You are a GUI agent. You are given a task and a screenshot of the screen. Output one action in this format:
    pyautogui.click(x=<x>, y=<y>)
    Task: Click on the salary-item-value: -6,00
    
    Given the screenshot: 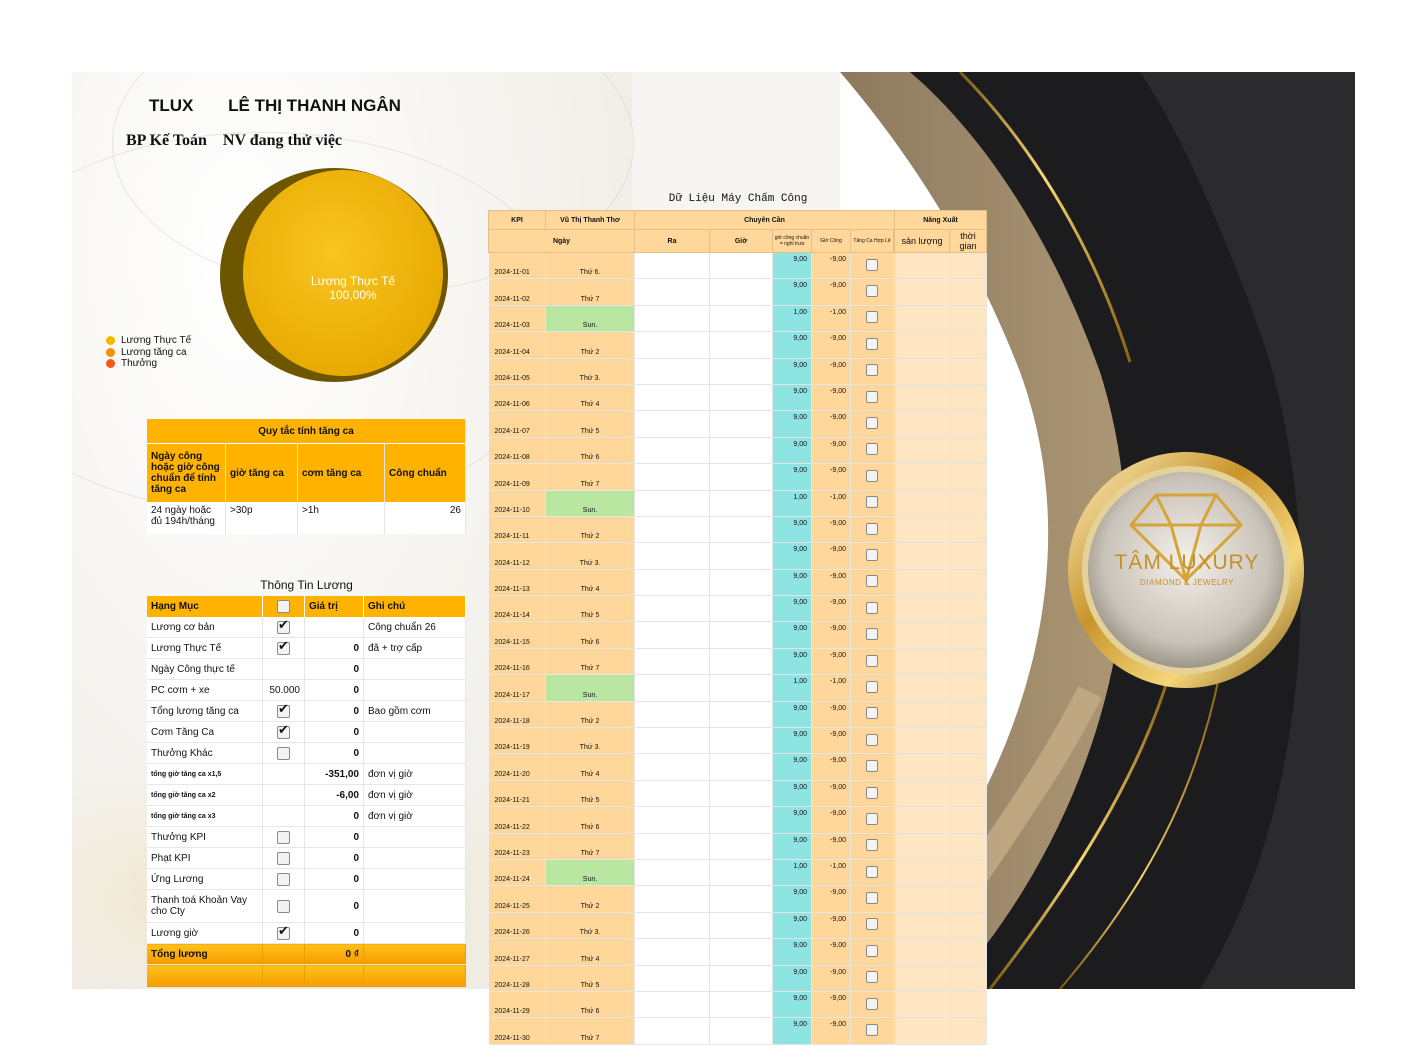 What is the action you would take?
    pyautogui.click(x=334, y=795)
    